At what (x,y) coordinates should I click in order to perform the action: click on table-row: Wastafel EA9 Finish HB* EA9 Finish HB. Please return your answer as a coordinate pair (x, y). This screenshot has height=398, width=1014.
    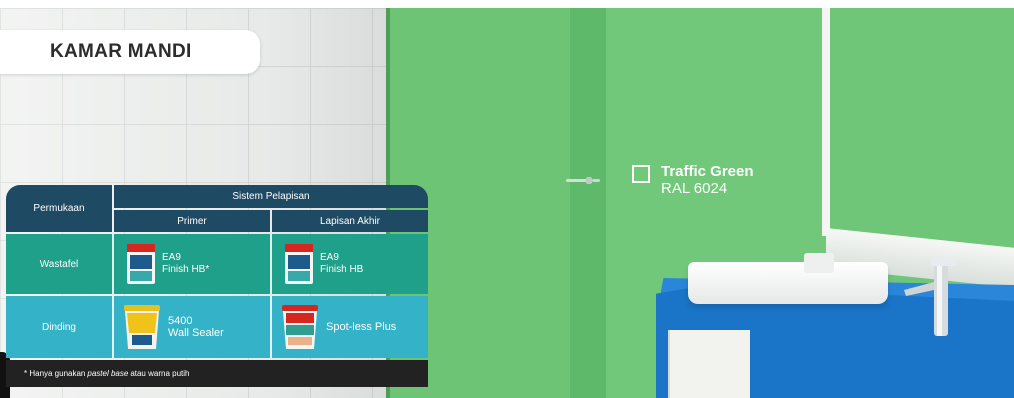
    Looking at the image, I should click on (217, 264).